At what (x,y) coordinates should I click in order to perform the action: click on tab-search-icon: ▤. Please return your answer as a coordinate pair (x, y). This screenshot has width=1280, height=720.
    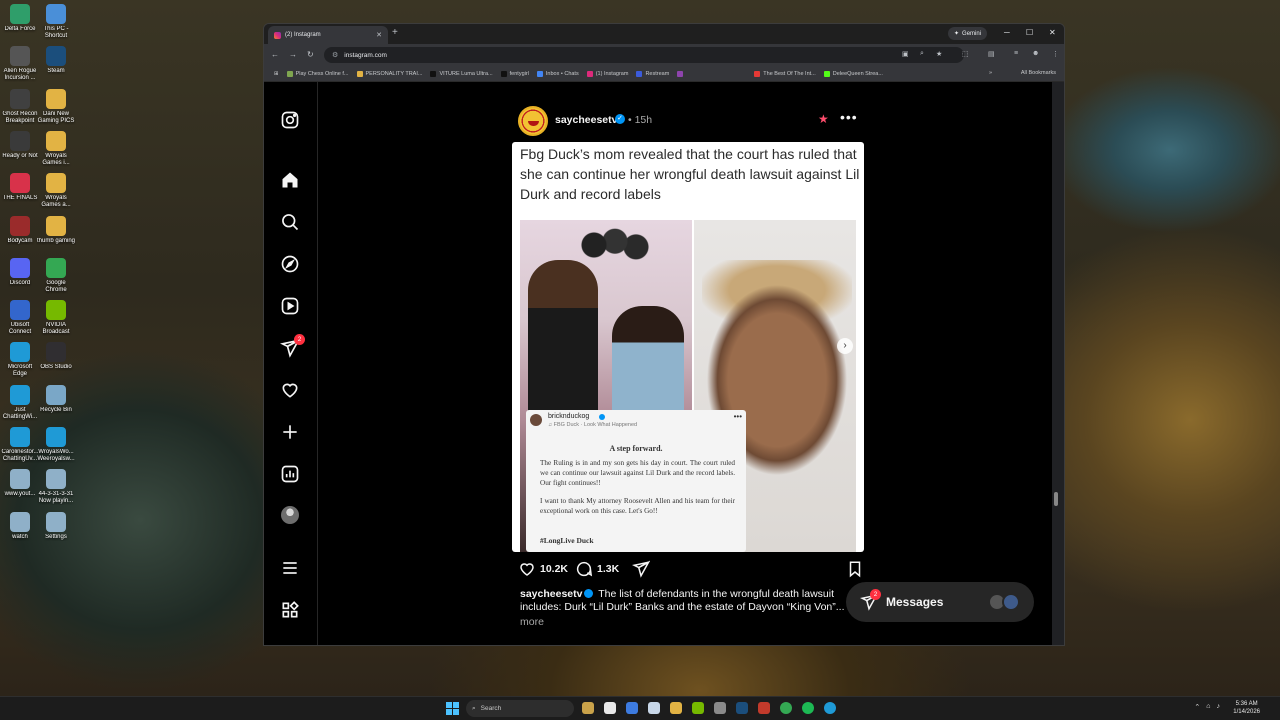
    Looking at the image, I should click on (991, 54).